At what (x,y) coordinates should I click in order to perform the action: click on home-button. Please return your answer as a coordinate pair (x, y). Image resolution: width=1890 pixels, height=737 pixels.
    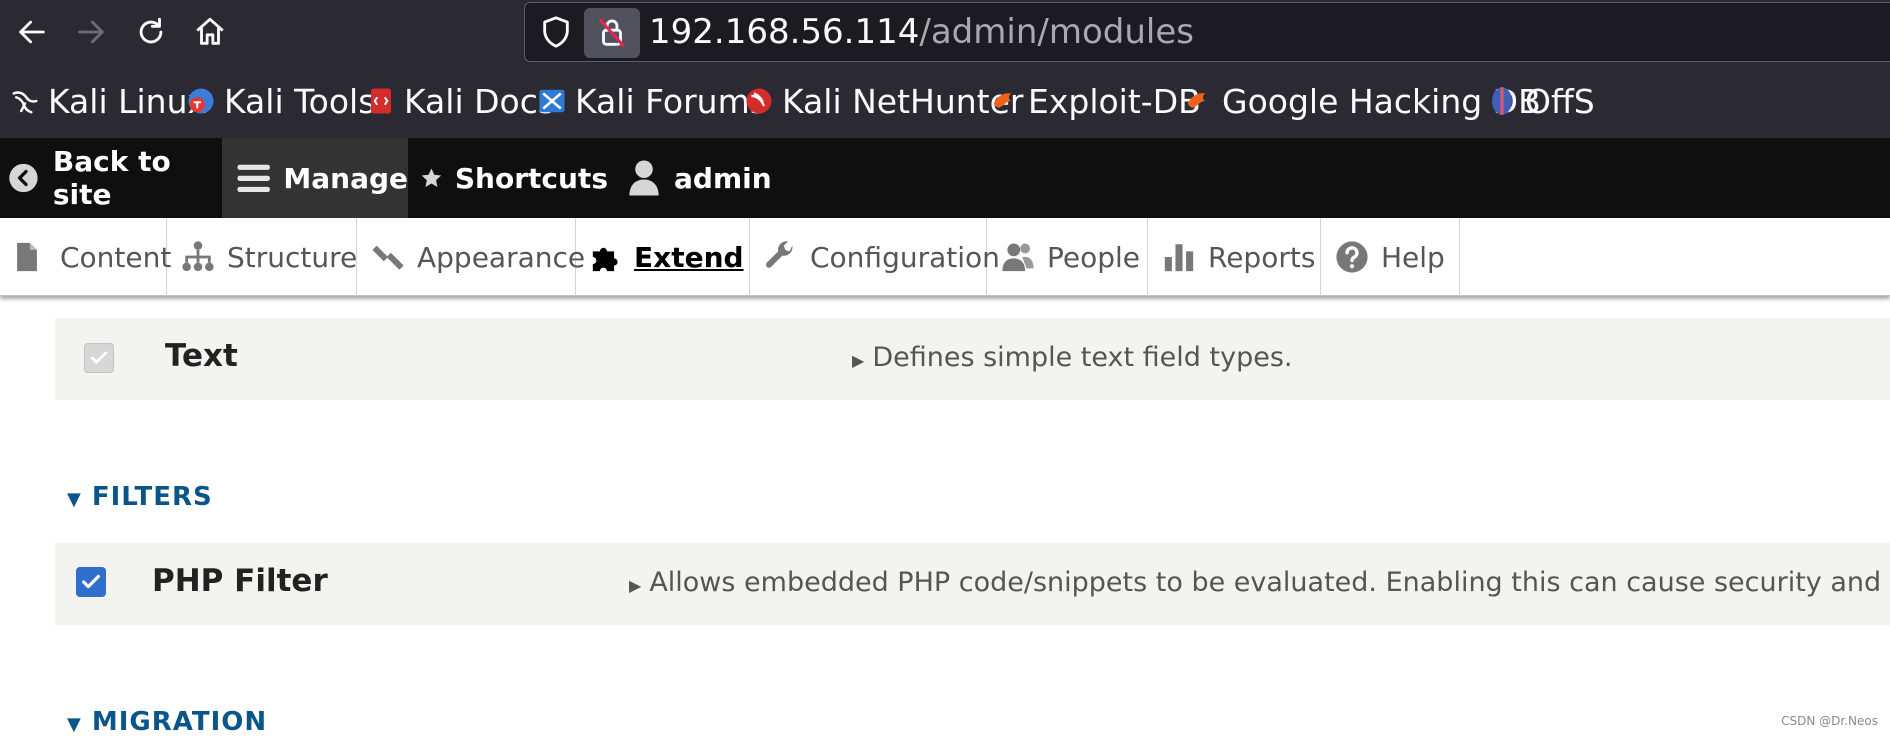
    Looking at the image, I should click on (210, 32).